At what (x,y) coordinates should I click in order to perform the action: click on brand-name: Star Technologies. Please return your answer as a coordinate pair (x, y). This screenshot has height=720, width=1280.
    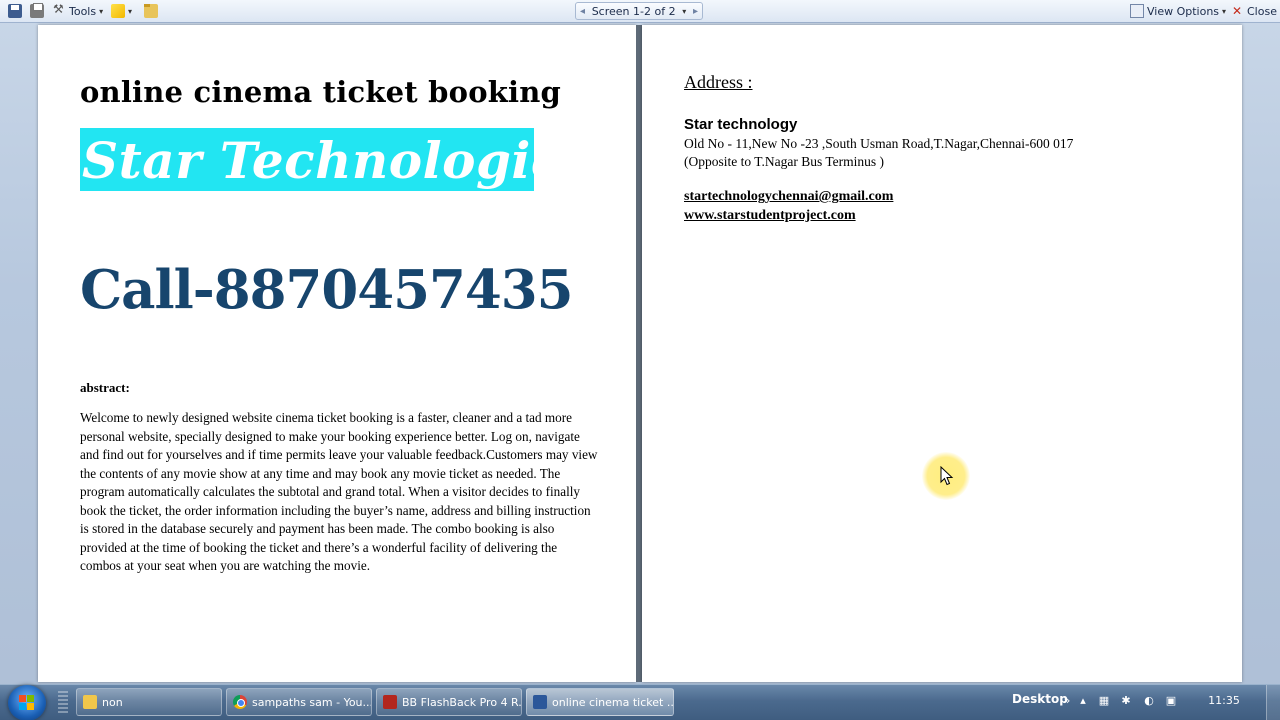
    Looking at the image, I should click on (337, 160).